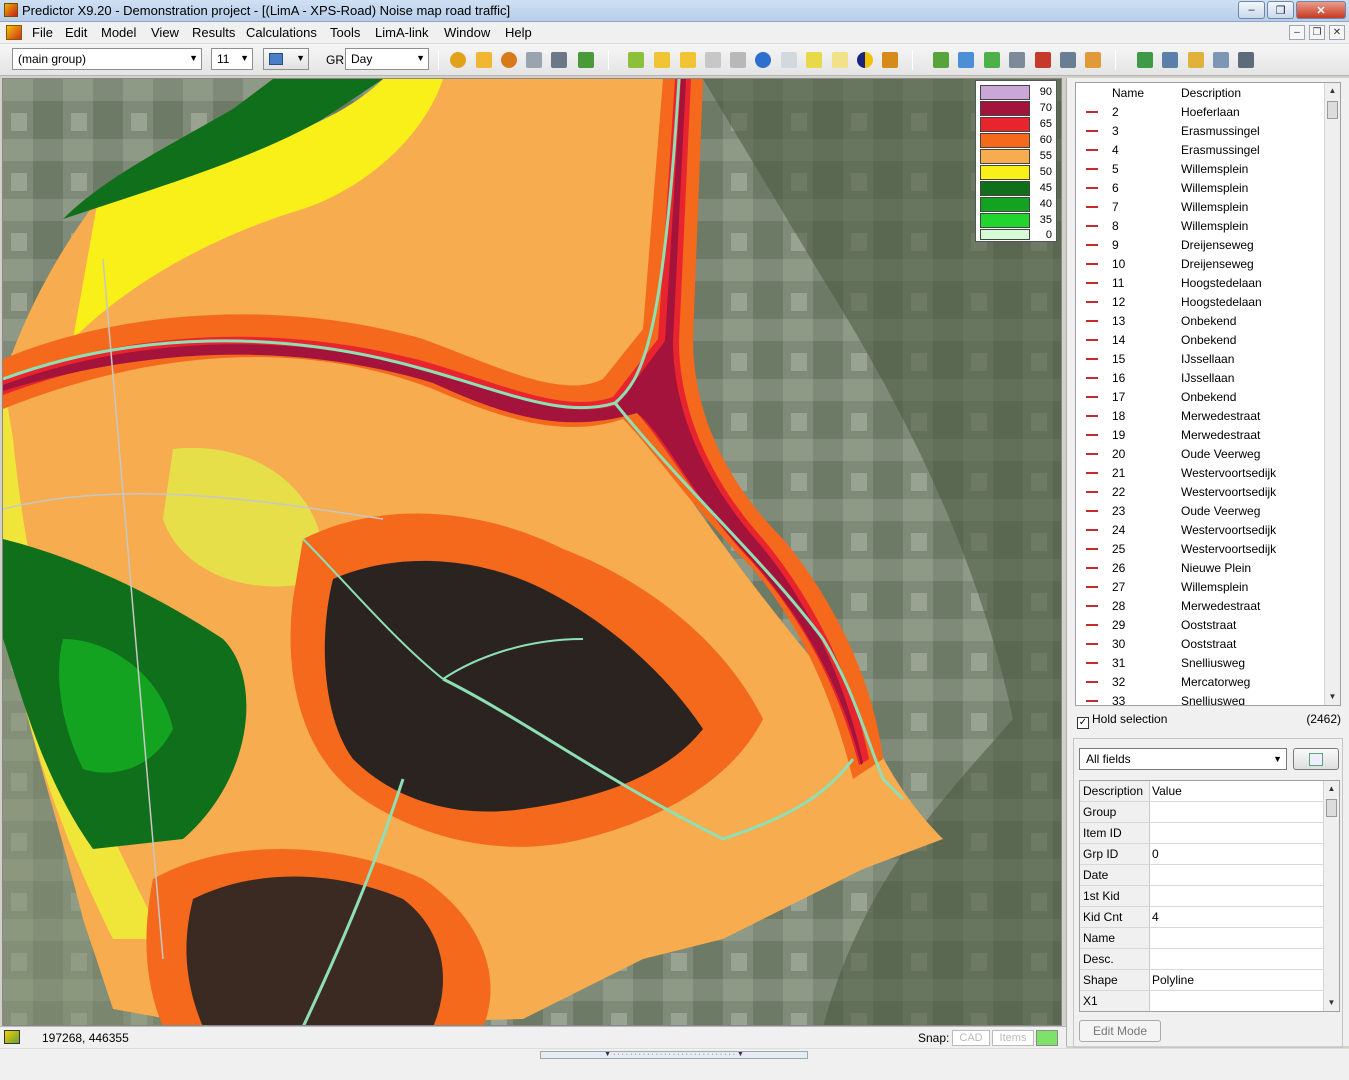 This screenshot has height=1080, width=1349. Describe the element at coordinates (1043, 60) in the screenshot. I see `zoom-out-icon` at that location.